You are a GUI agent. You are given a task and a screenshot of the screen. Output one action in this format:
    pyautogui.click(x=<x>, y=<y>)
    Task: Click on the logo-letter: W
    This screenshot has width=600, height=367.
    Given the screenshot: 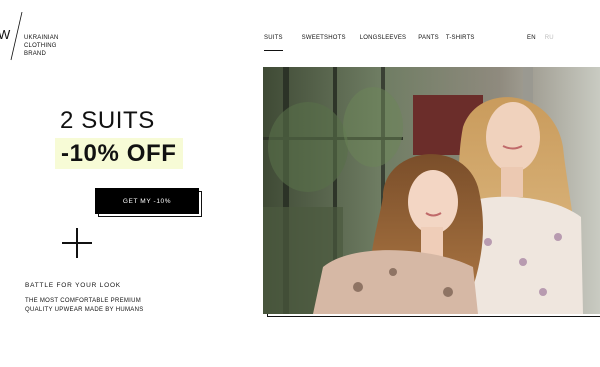 What is the action you would take?
    pyautogui.click(x=5, y=34)
    